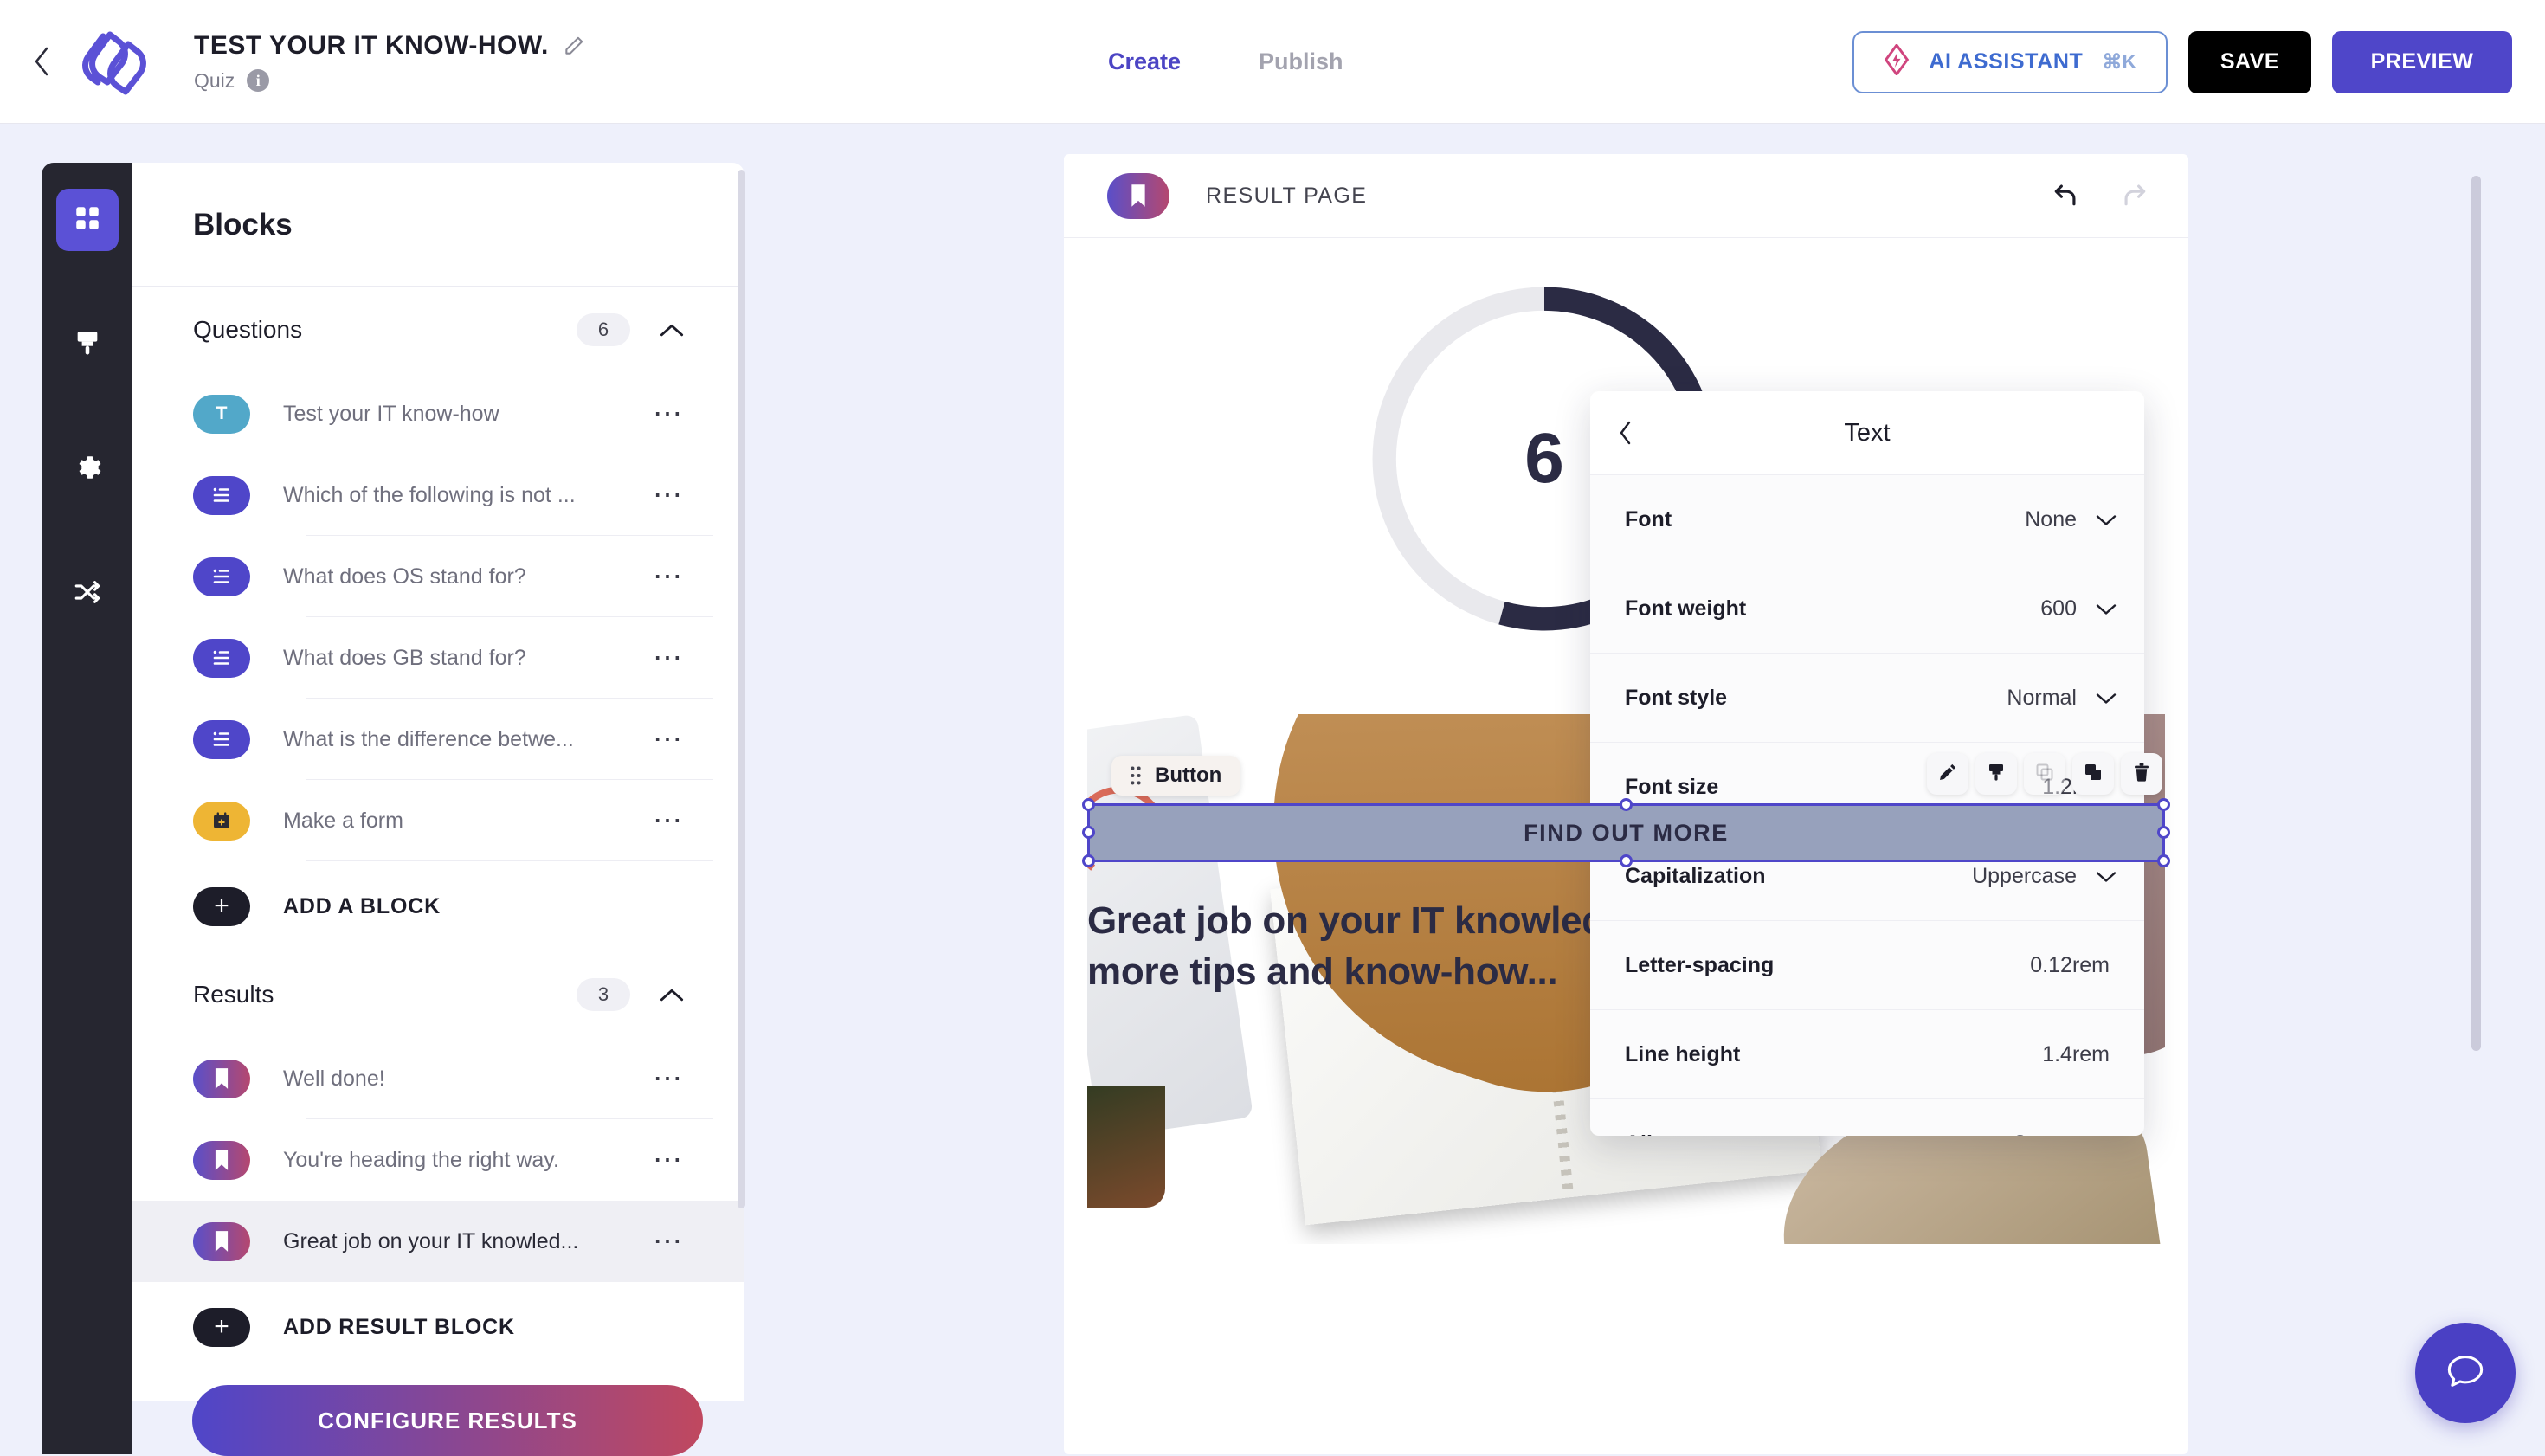  I want to click on gear-icon, so click(88, 469).